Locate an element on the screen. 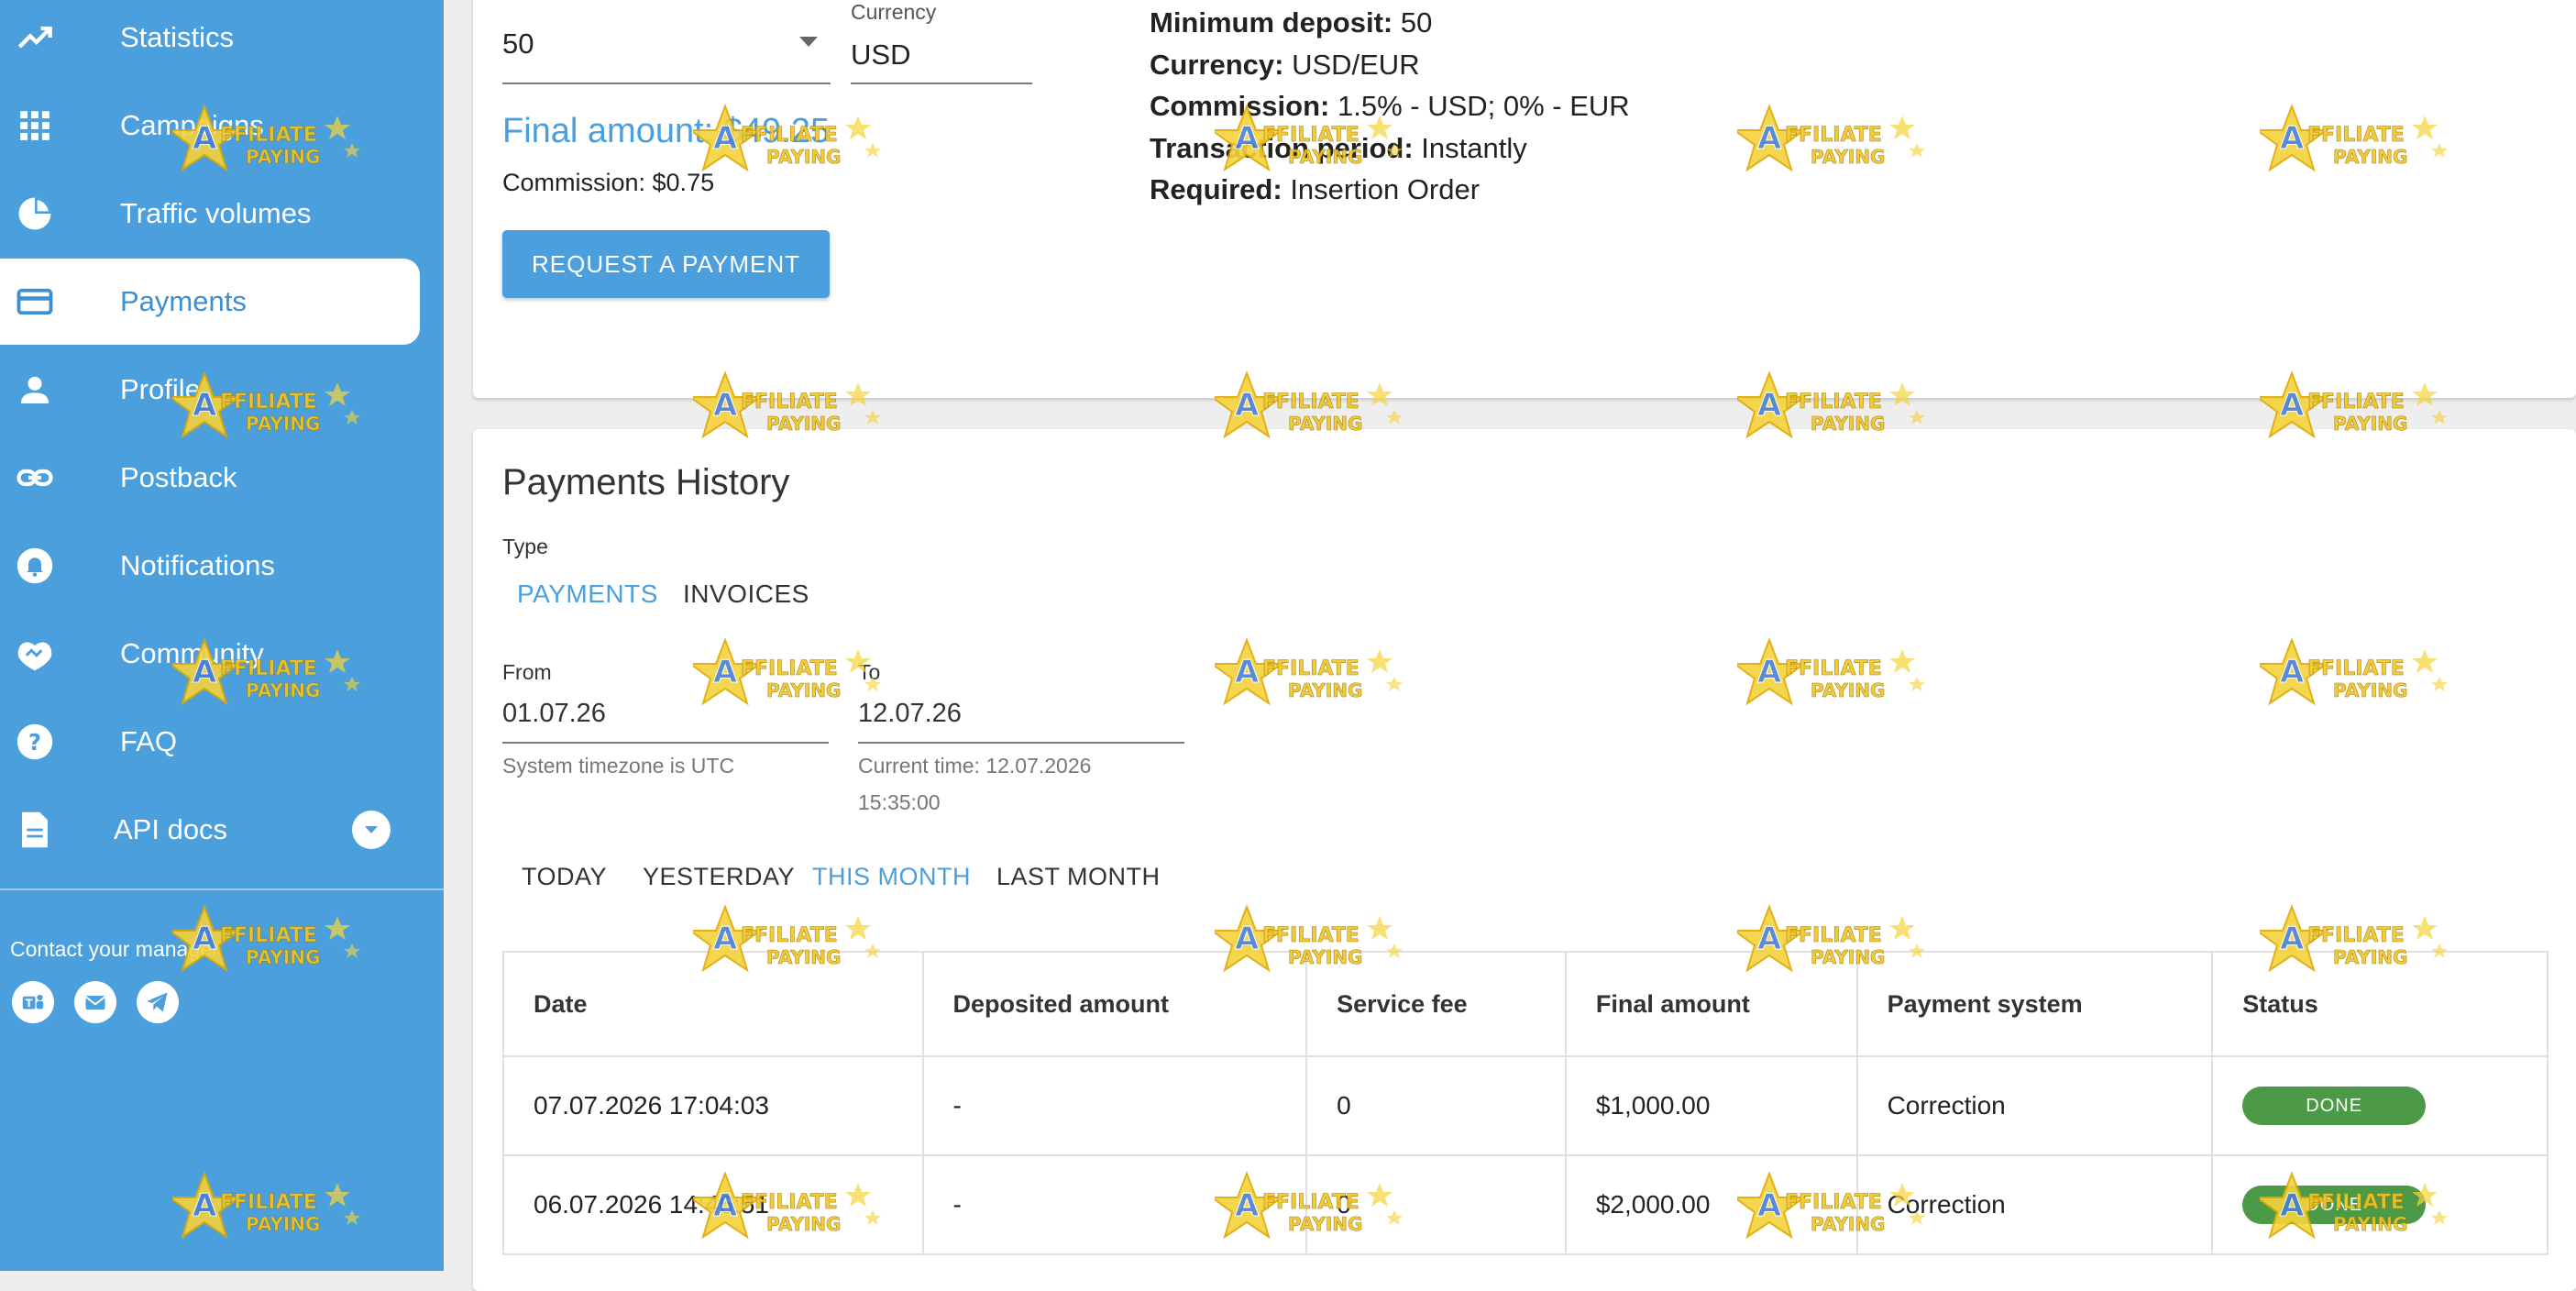  sidebar-divider is located at coordinates (222, 889).